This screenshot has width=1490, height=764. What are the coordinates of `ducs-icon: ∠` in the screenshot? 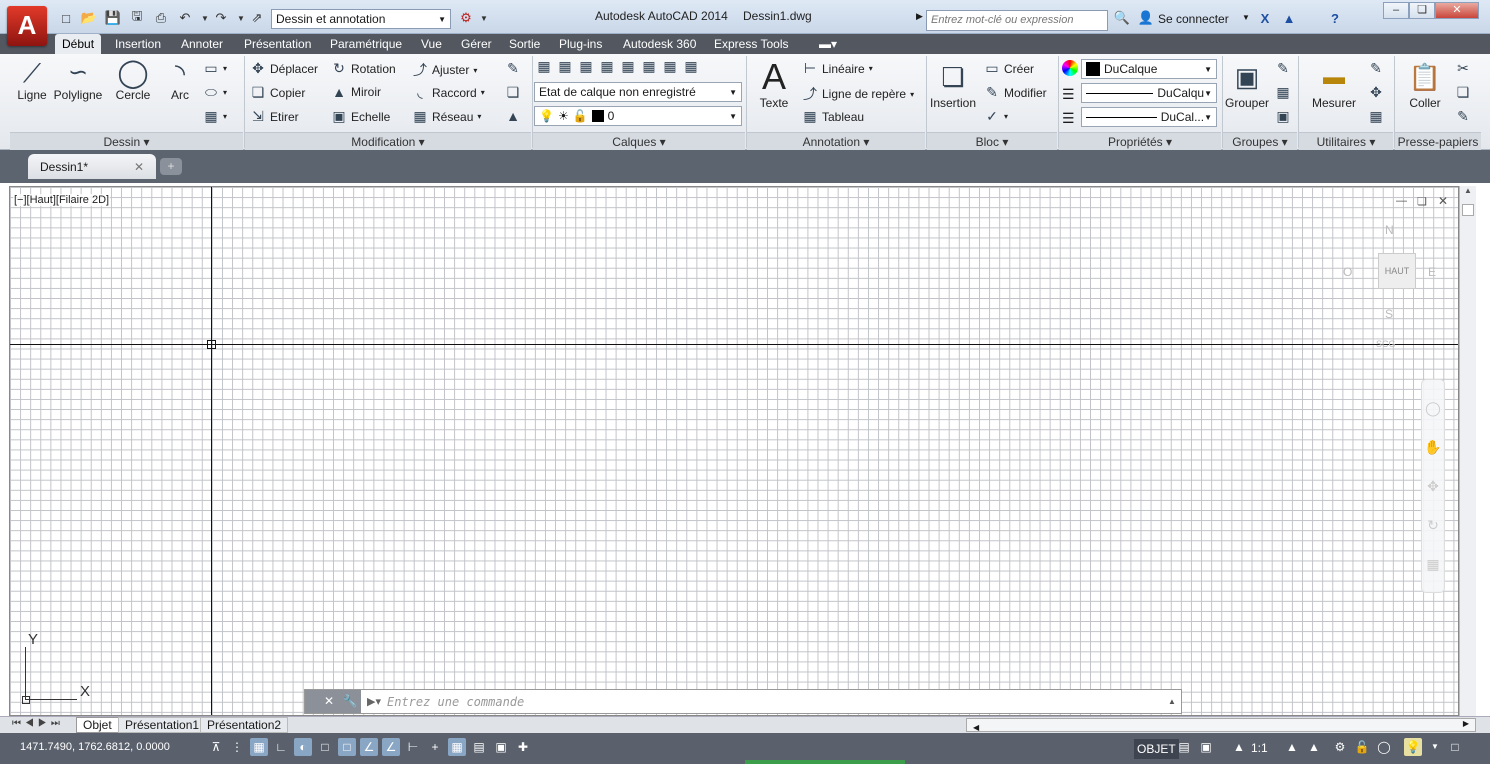 It's located at (391, 747).